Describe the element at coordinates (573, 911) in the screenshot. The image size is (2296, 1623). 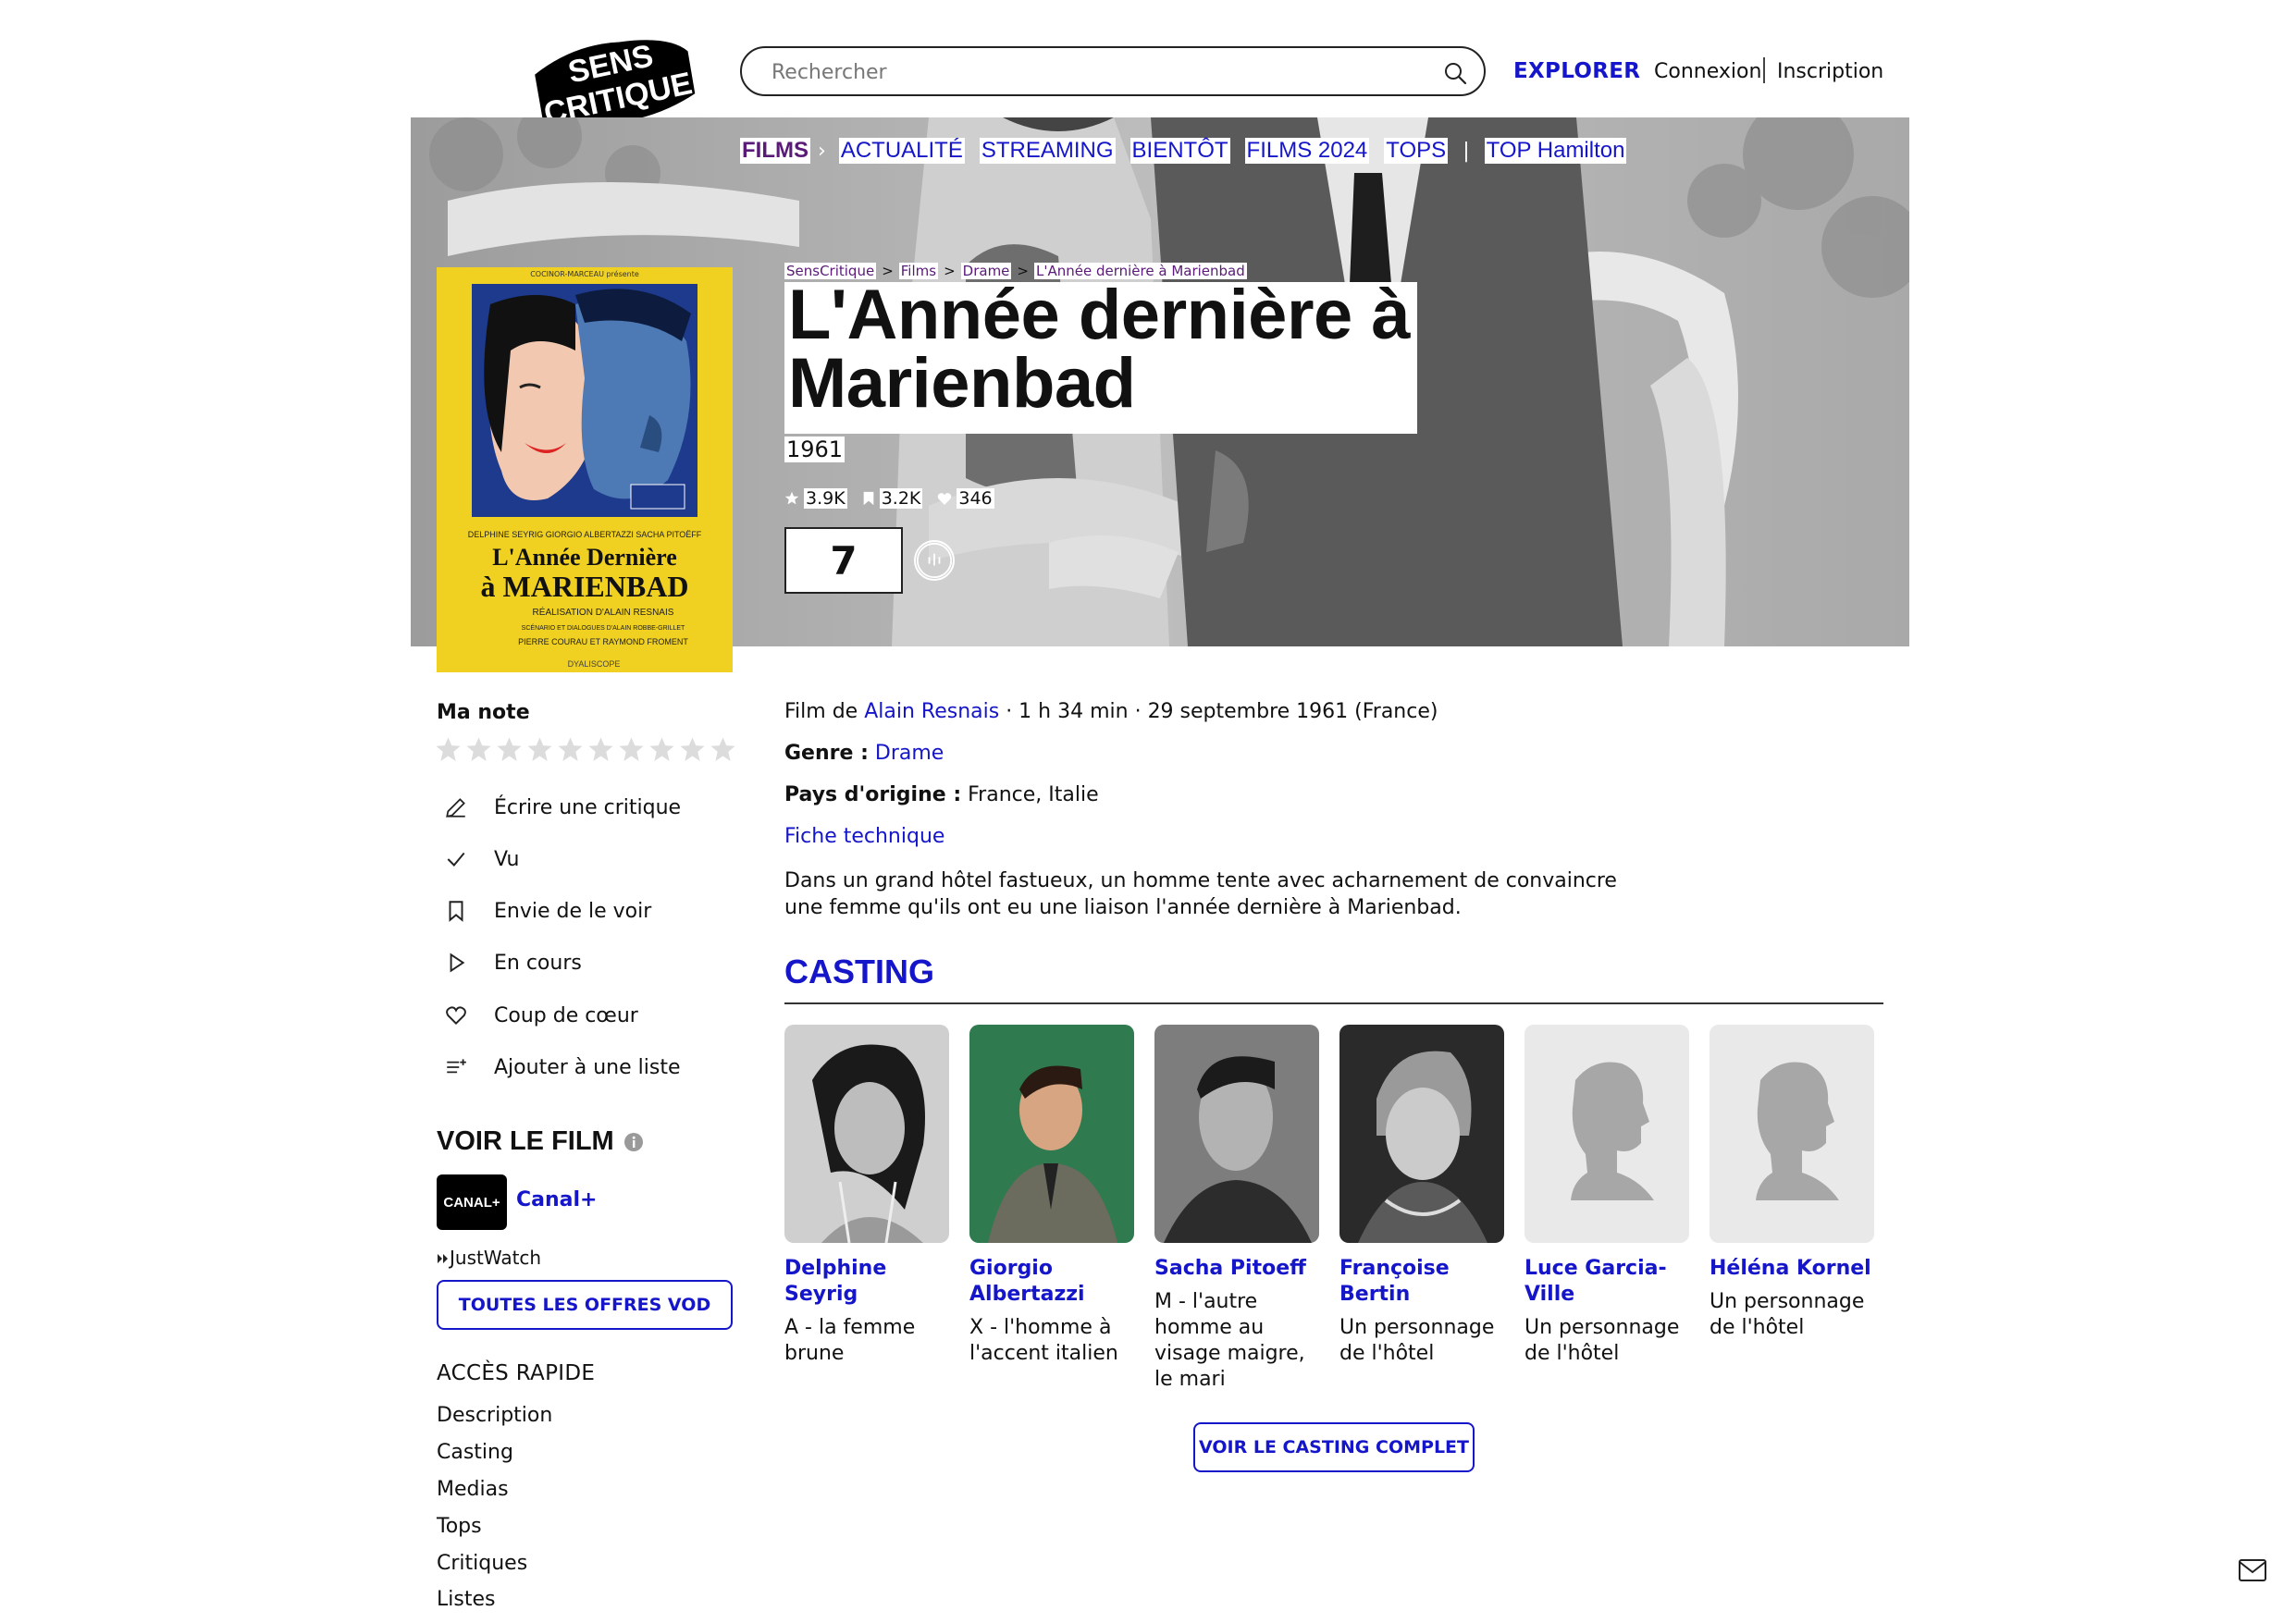
I see `wishlist-label: Envie de le voir` at that location.